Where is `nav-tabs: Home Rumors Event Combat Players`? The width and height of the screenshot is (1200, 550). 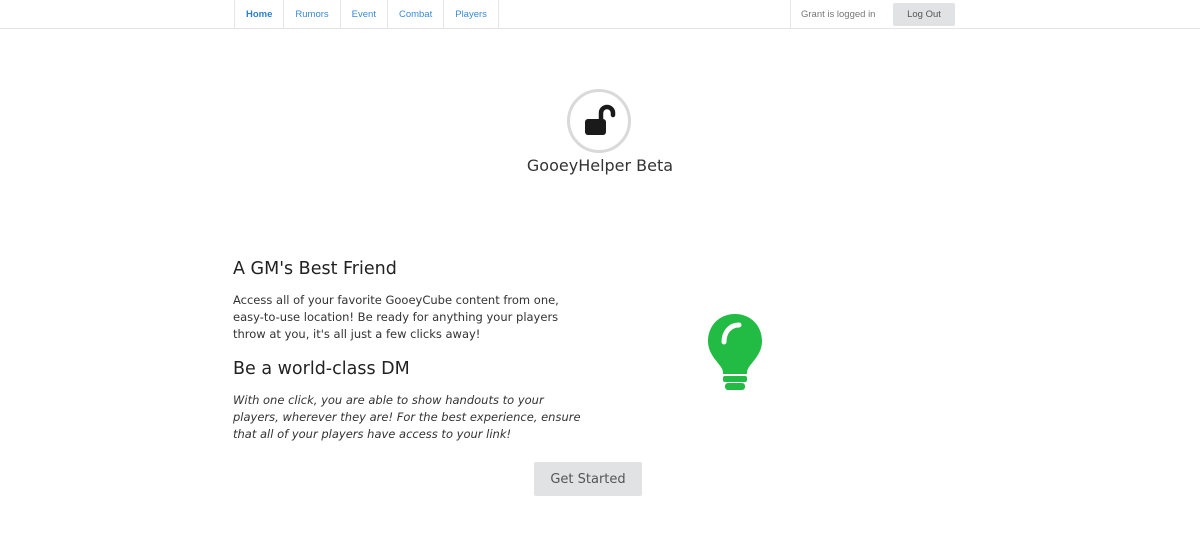 nav-tabs: Home Rumors Event Combat Players is located at coordinates (366, 14).